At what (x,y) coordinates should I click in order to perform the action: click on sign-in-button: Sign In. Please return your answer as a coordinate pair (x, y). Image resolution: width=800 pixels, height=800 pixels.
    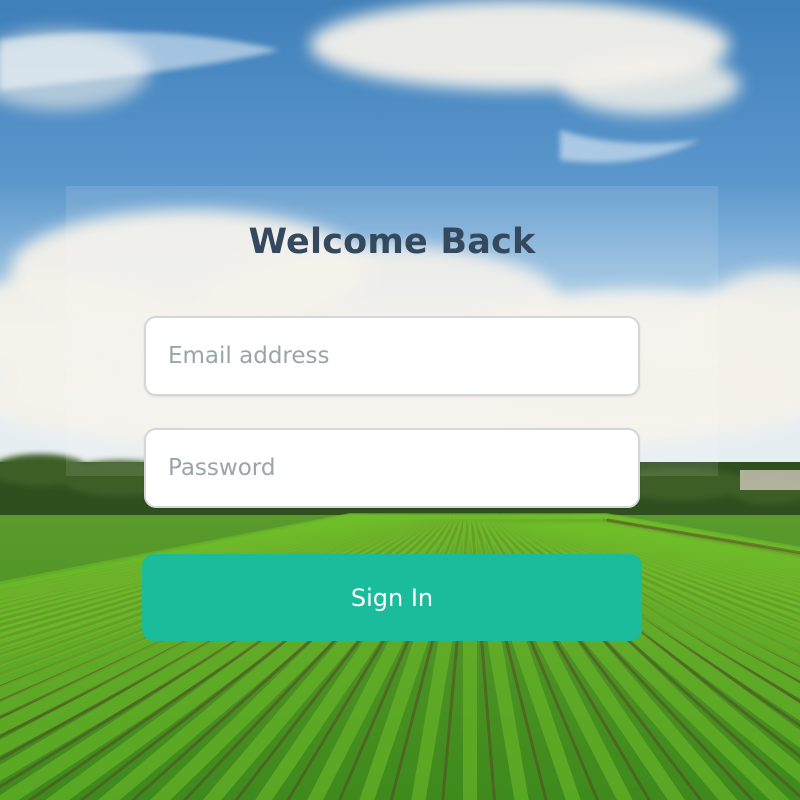
    Looking at the image, I should click on (392, 597).